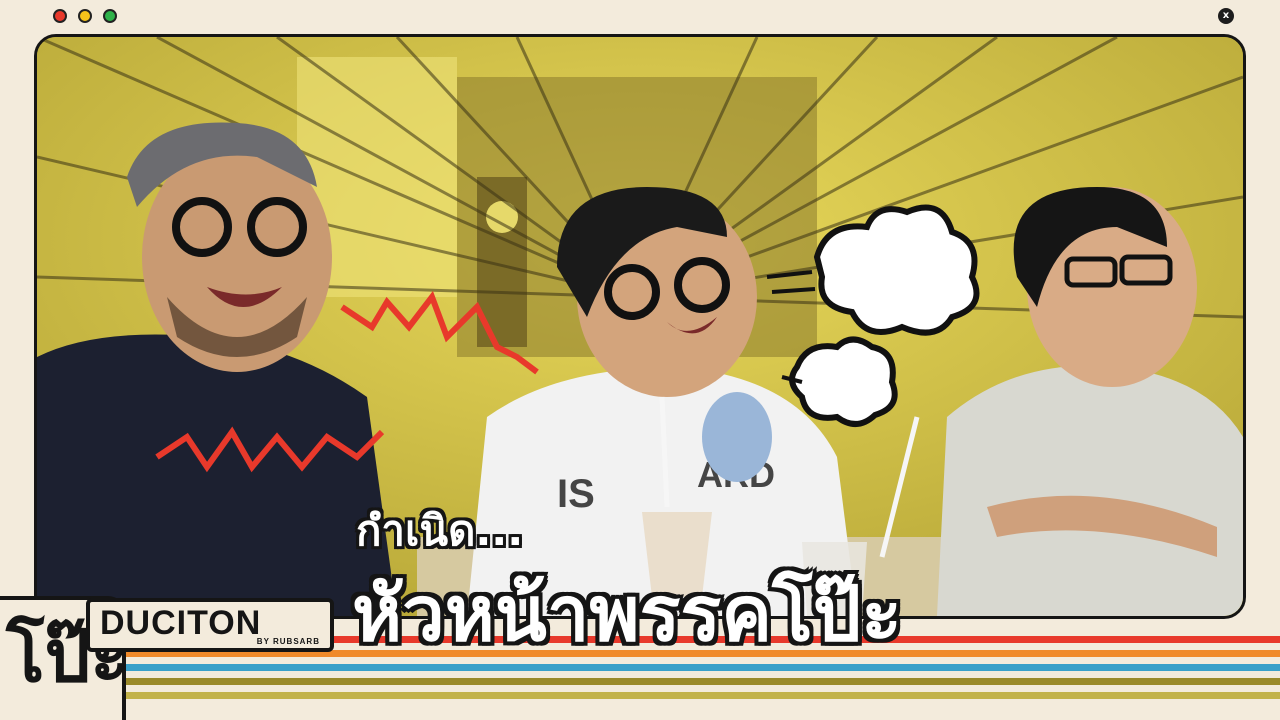 This screenshot has width=1280, height=720. Describe the element at coordinates (288, 641) in the screenshot. I see `brand-subtitle: BY RUBSARB` at that location.